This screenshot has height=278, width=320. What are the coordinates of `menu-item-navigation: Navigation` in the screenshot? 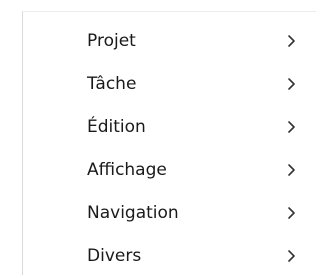 It's located at (169, 213).